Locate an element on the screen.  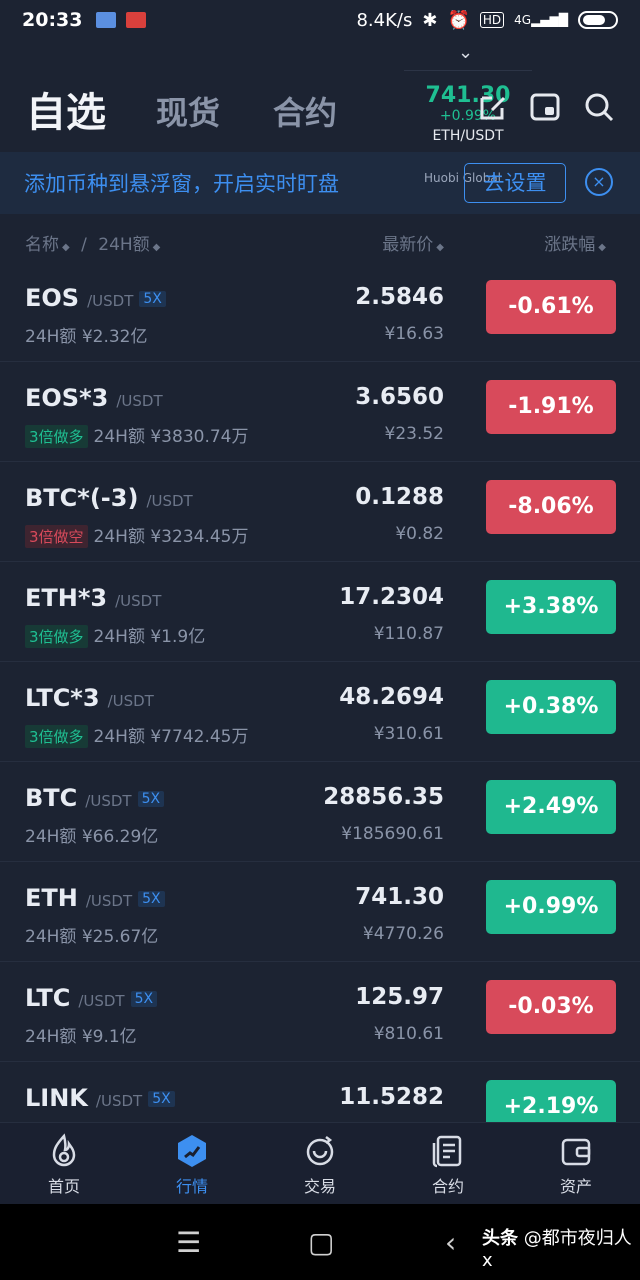
symbol: ETH*3 is located at coordinates (66, 598).